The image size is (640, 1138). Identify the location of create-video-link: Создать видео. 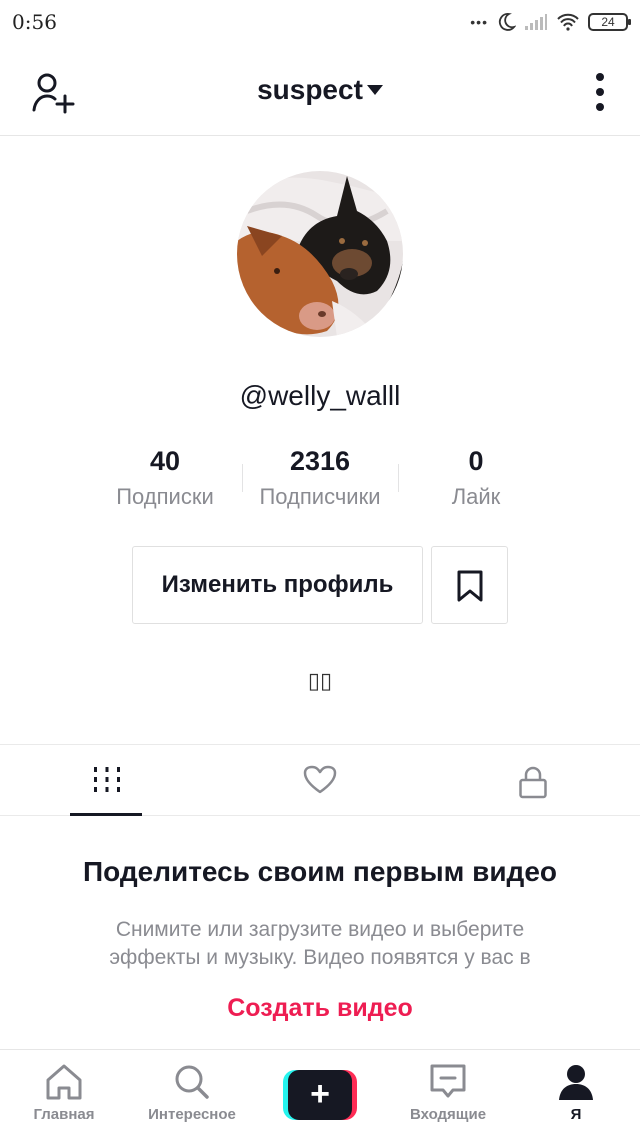
(320, 1008).